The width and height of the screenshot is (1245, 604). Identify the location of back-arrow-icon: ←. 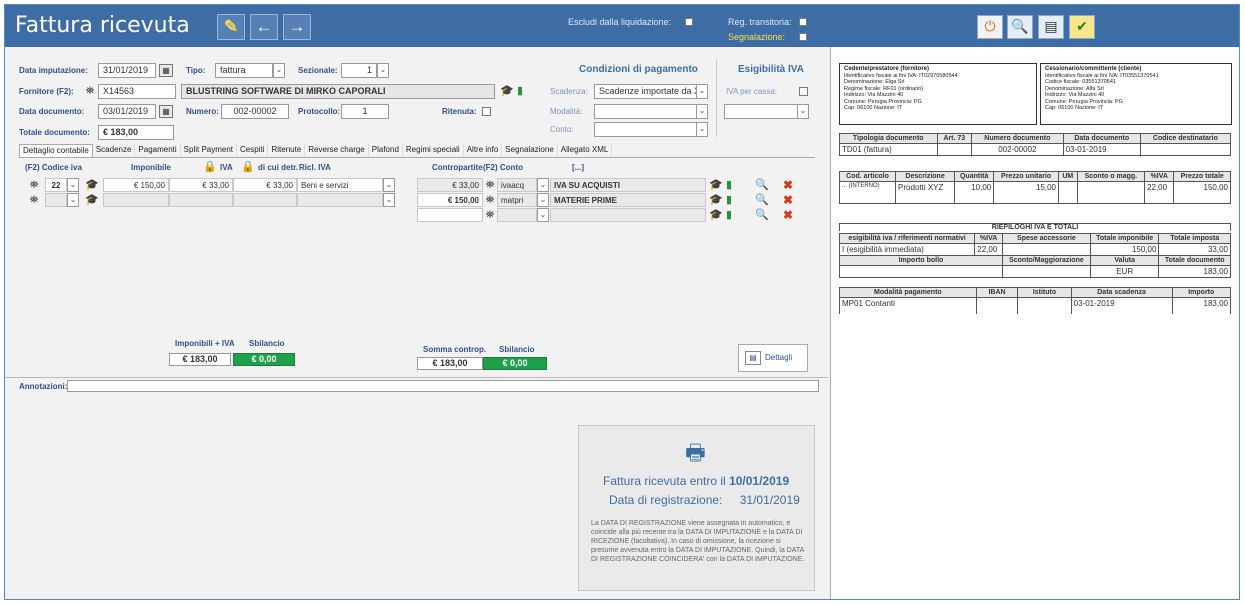
(264, 27).